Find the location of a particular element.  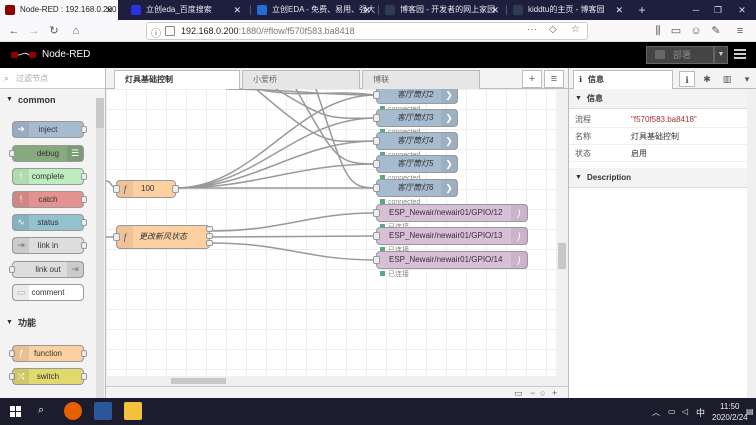

section-description: ▼ Description is located at coordinates (658, 178).